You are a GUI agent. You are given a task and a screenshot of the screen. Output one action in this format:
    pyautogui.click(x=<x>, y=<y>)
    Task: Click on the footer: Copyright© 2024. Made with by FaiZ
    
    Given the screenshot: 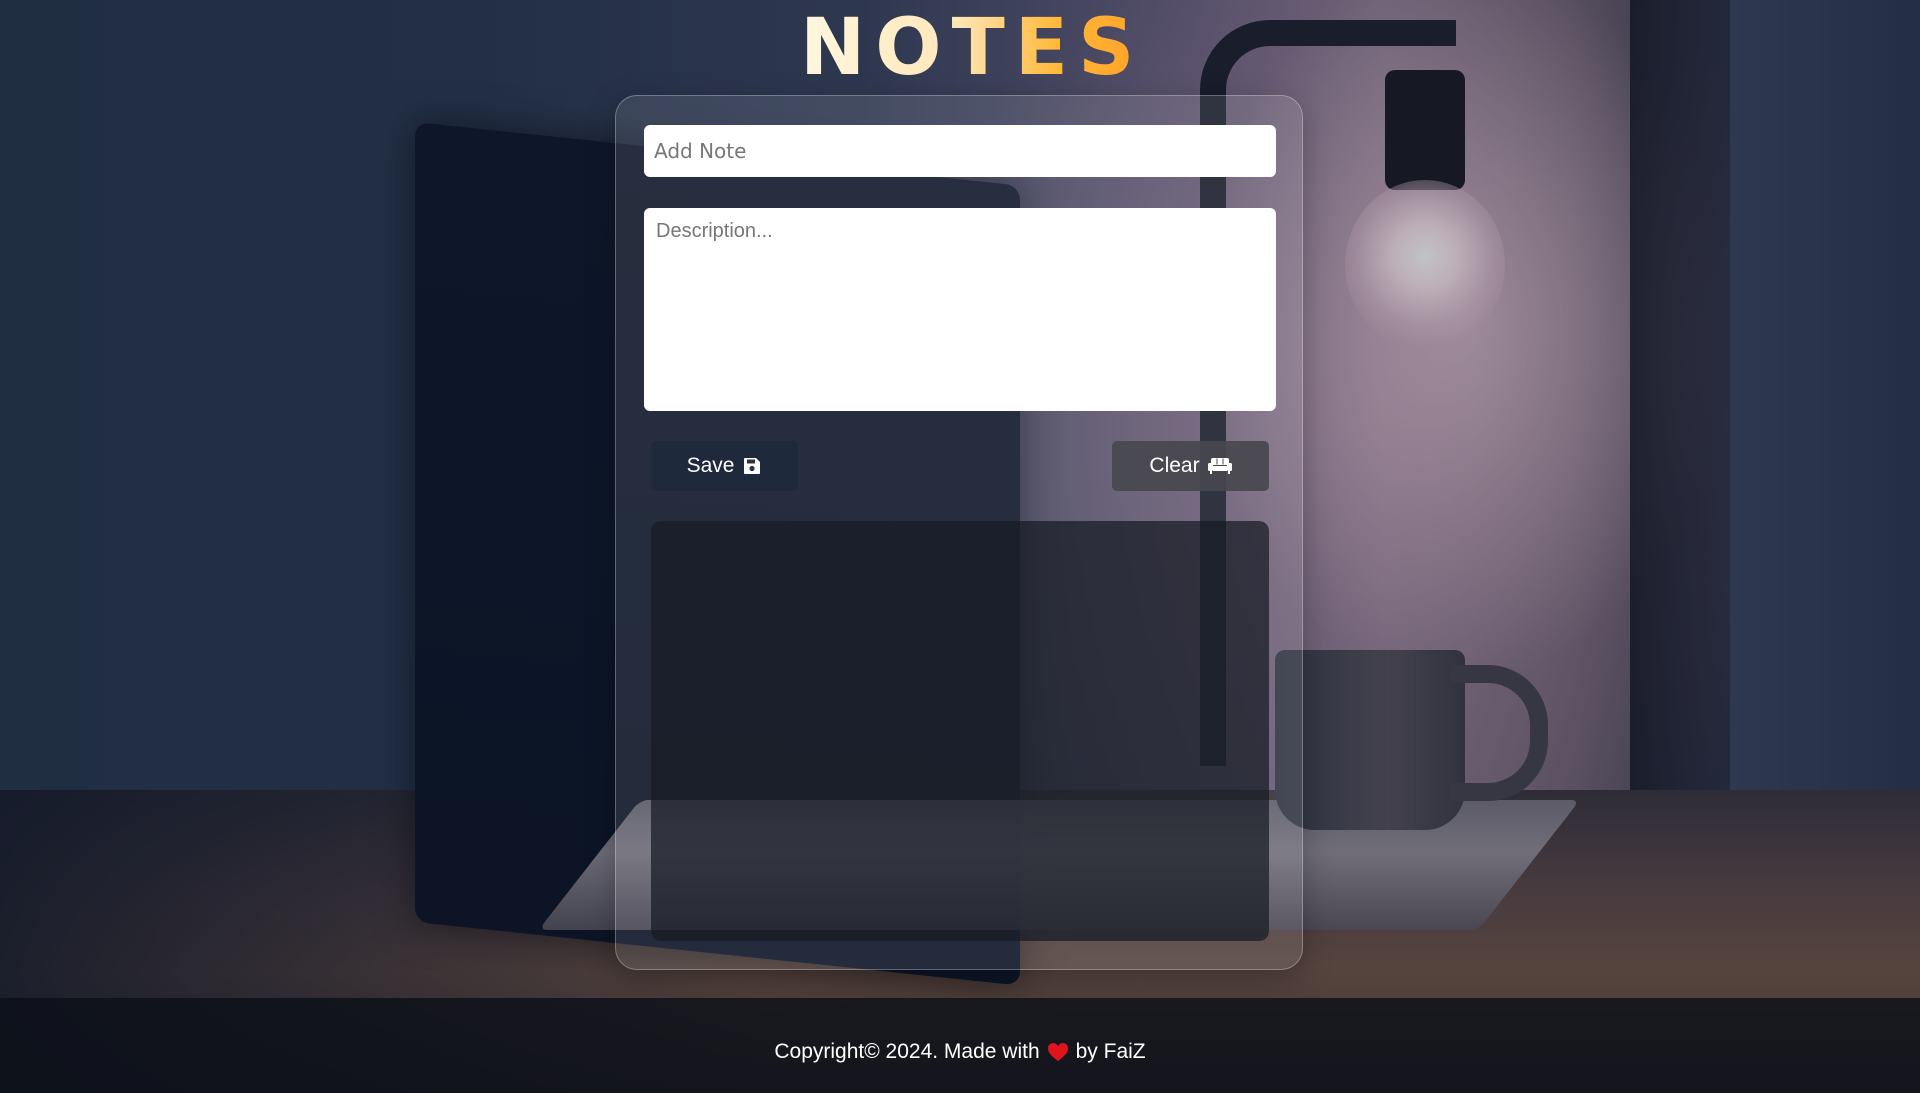 What is the action you would take?
    pyautogui.click(x=960, y=1045)
    